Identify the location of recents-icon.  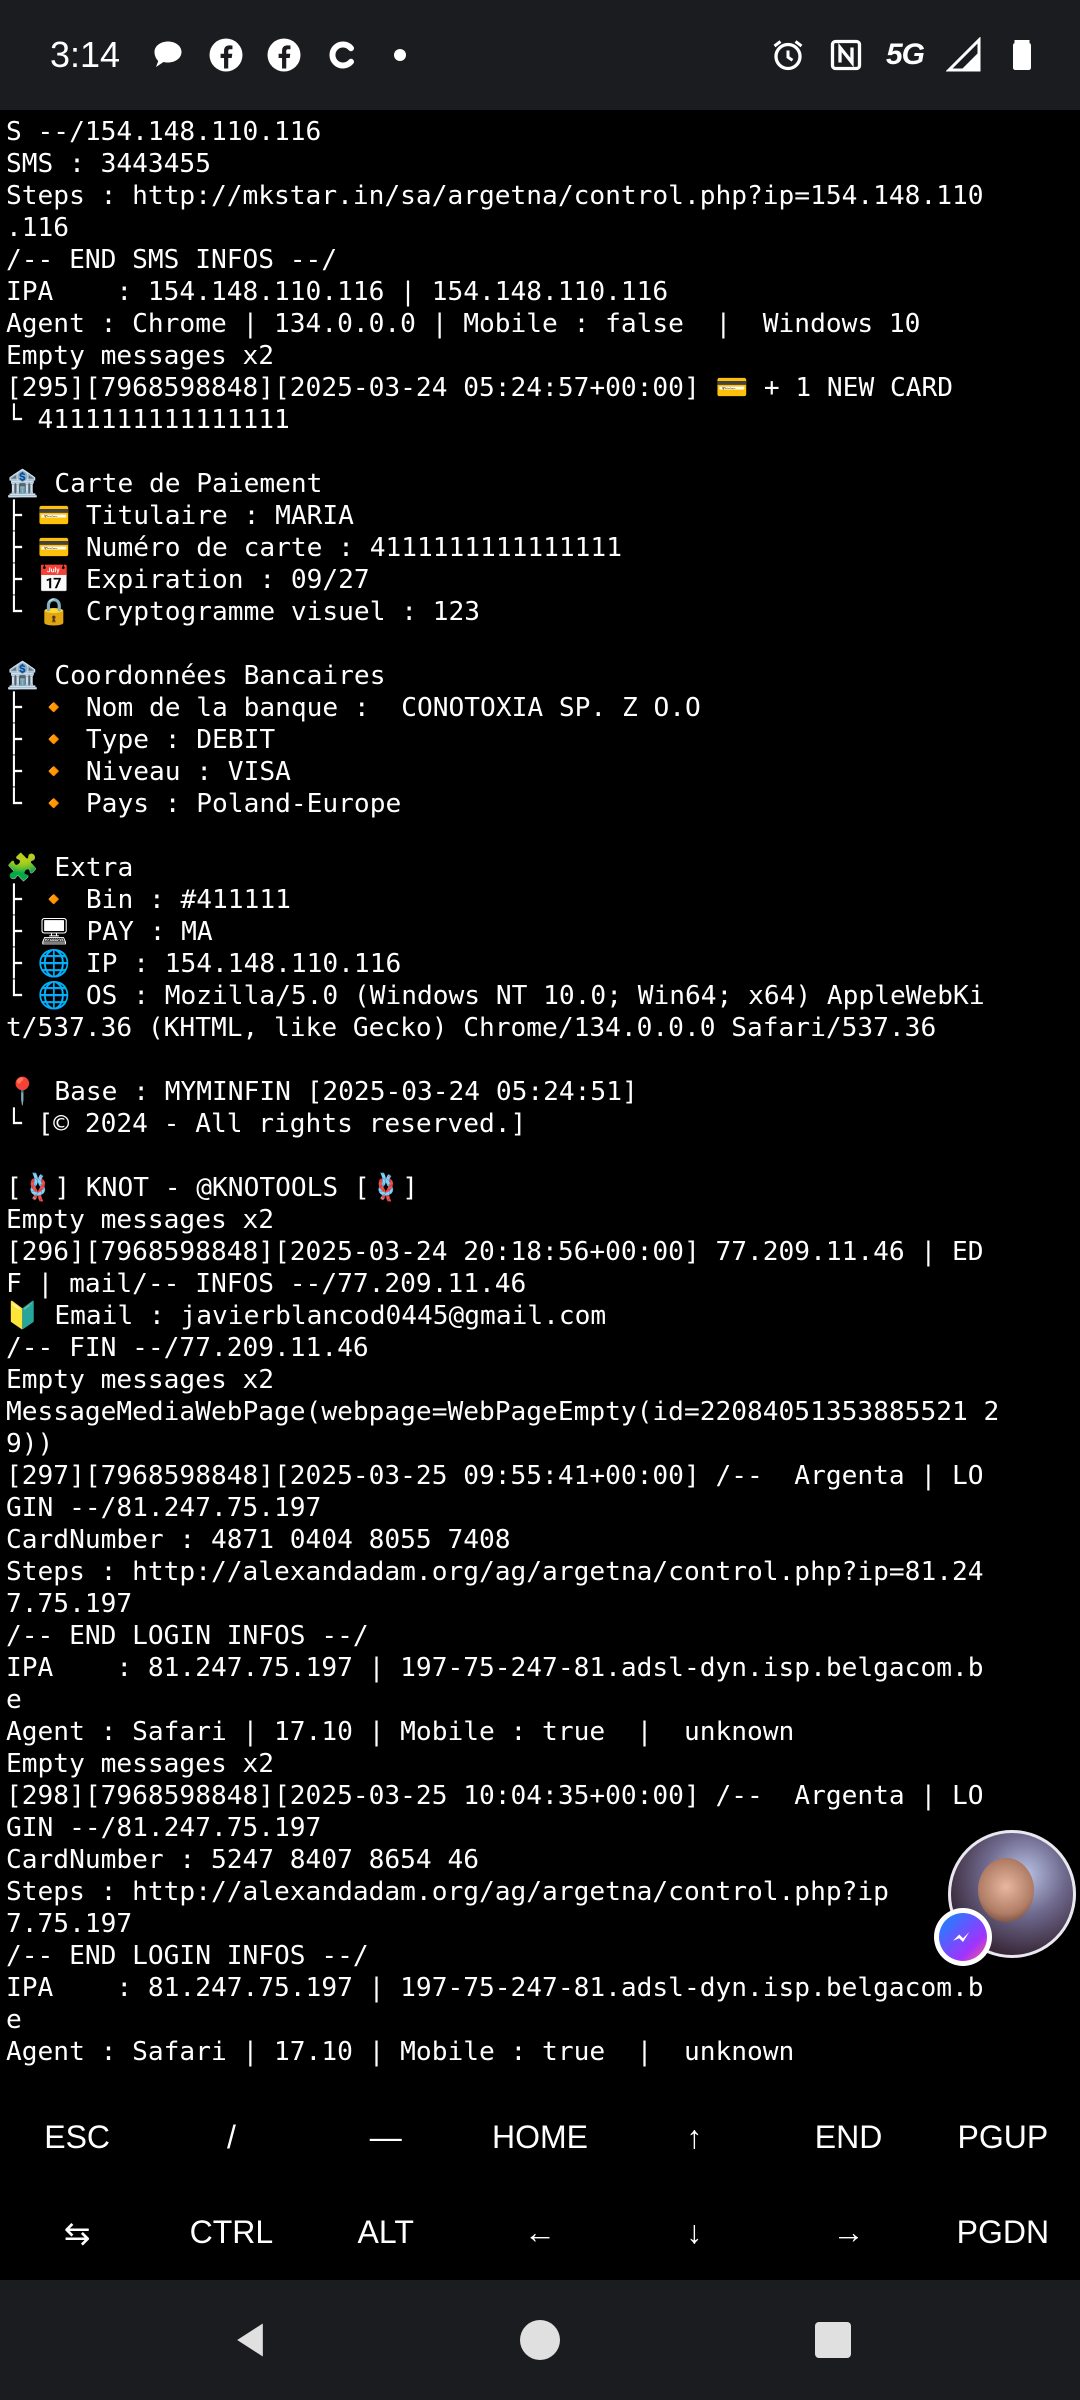
(833, 2340).